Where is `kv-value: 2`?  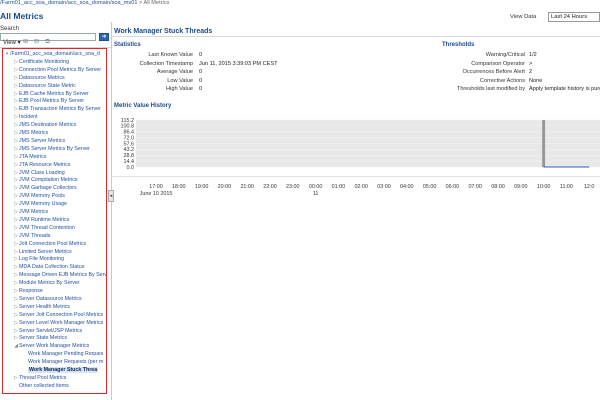 kv-value: 2 is located at coordinates (531, 72).